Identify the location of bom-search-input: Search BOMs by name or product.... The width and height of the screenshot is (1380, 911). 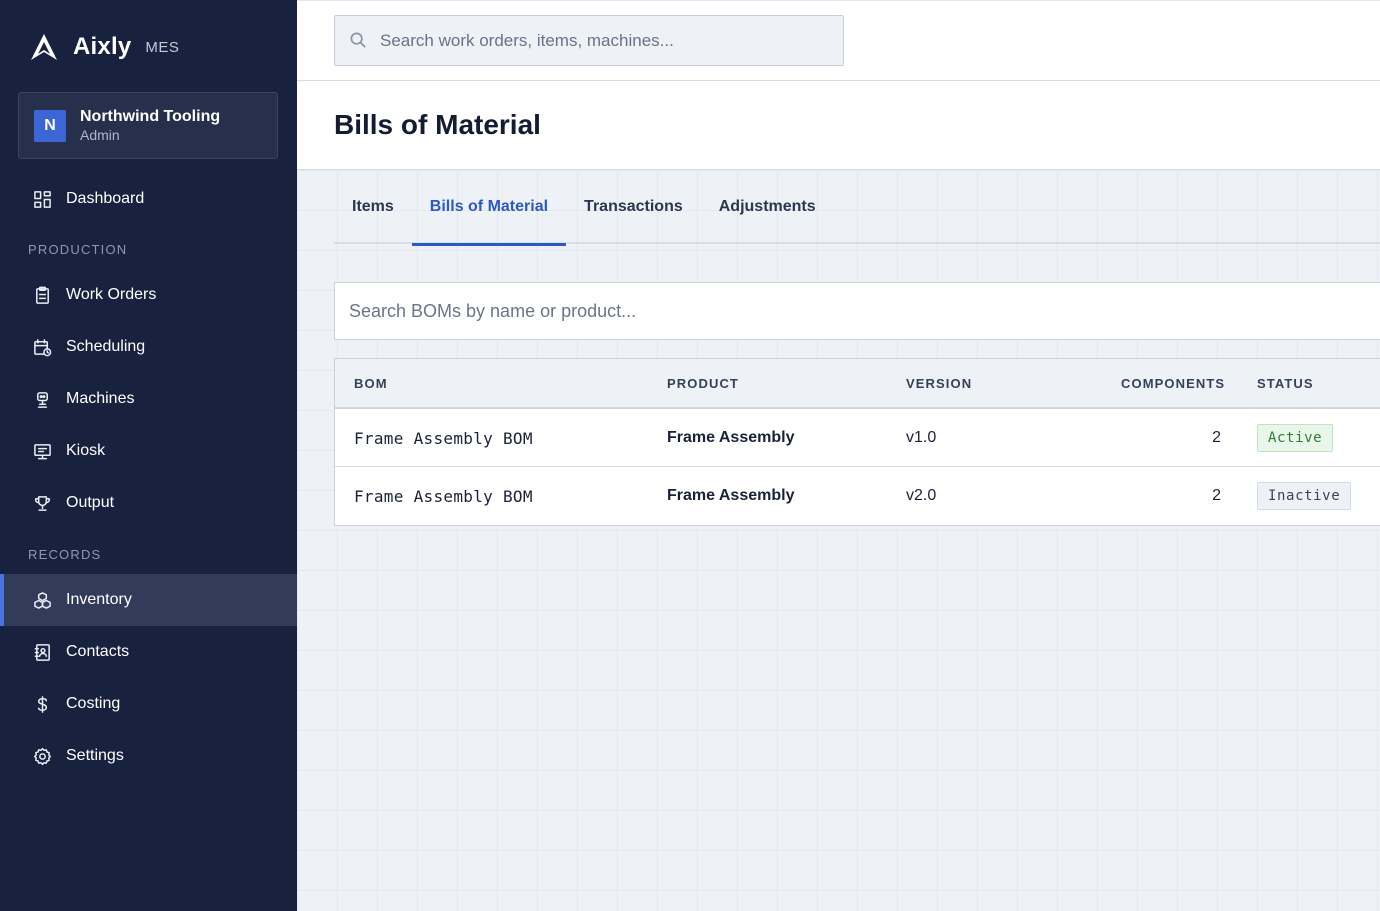
(857, 311).